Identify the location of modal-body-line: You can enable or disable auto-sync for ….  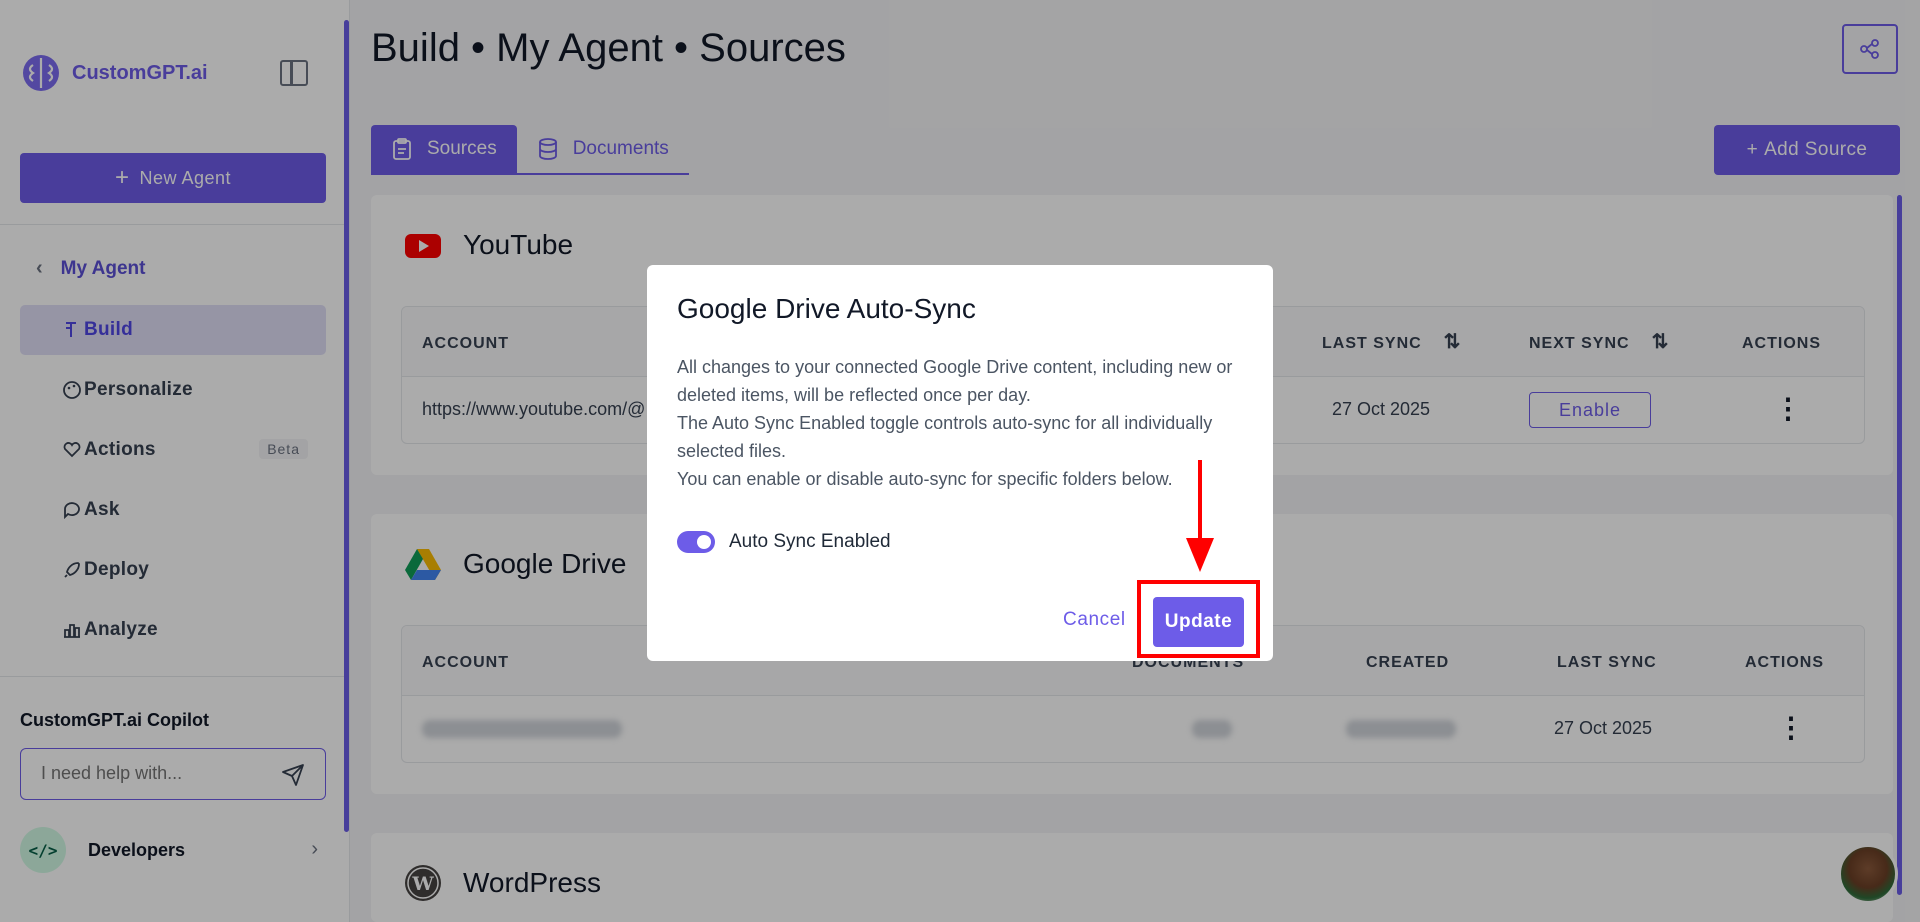
(925, 479).